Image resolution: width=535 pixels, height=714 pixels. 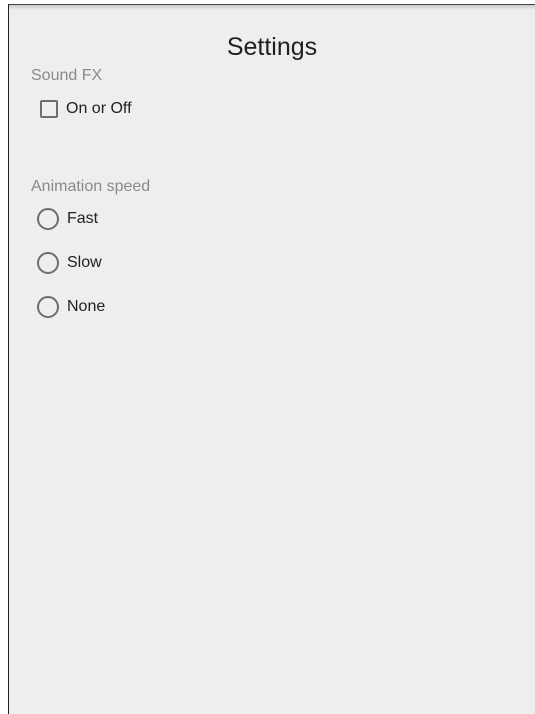 I want to click on sound-fx-checkbox: On or Off, so click(x=86, y=109).